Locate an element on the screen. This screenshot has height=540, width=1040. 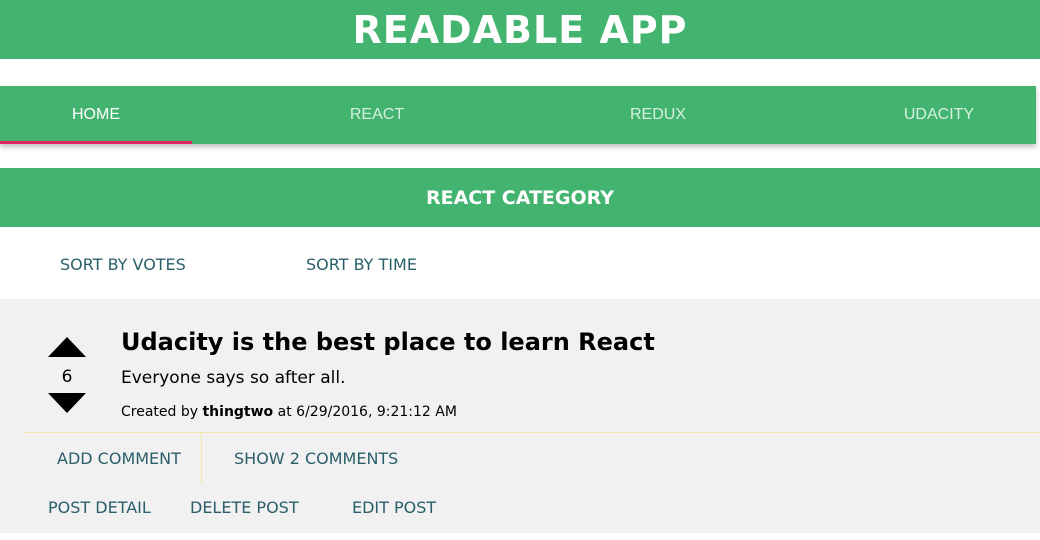
vote-score: 6 is located at coordinates (67, 377).